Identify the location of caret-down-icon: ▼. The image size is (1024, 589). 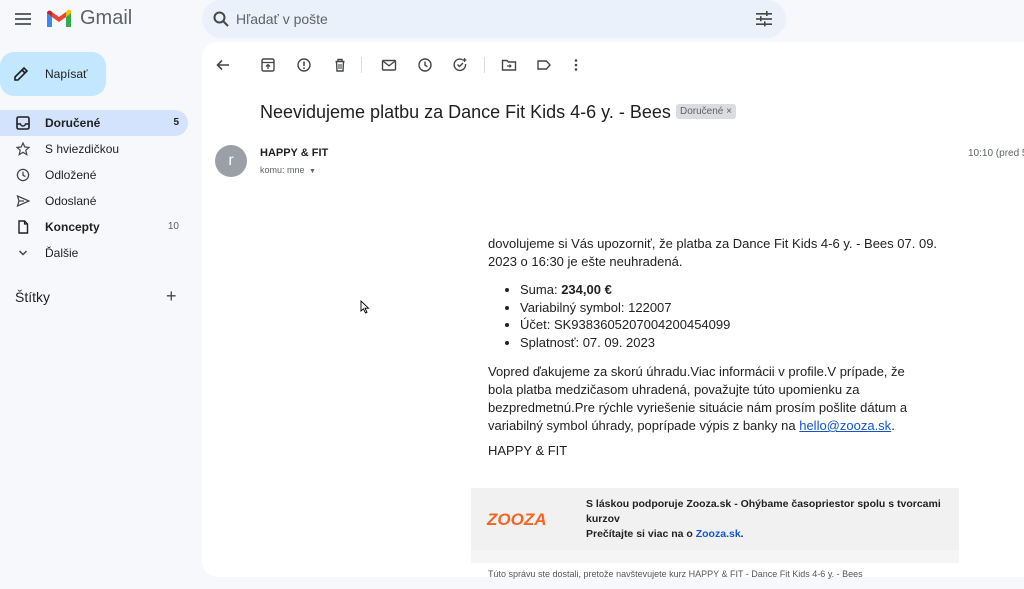
(312, 171).